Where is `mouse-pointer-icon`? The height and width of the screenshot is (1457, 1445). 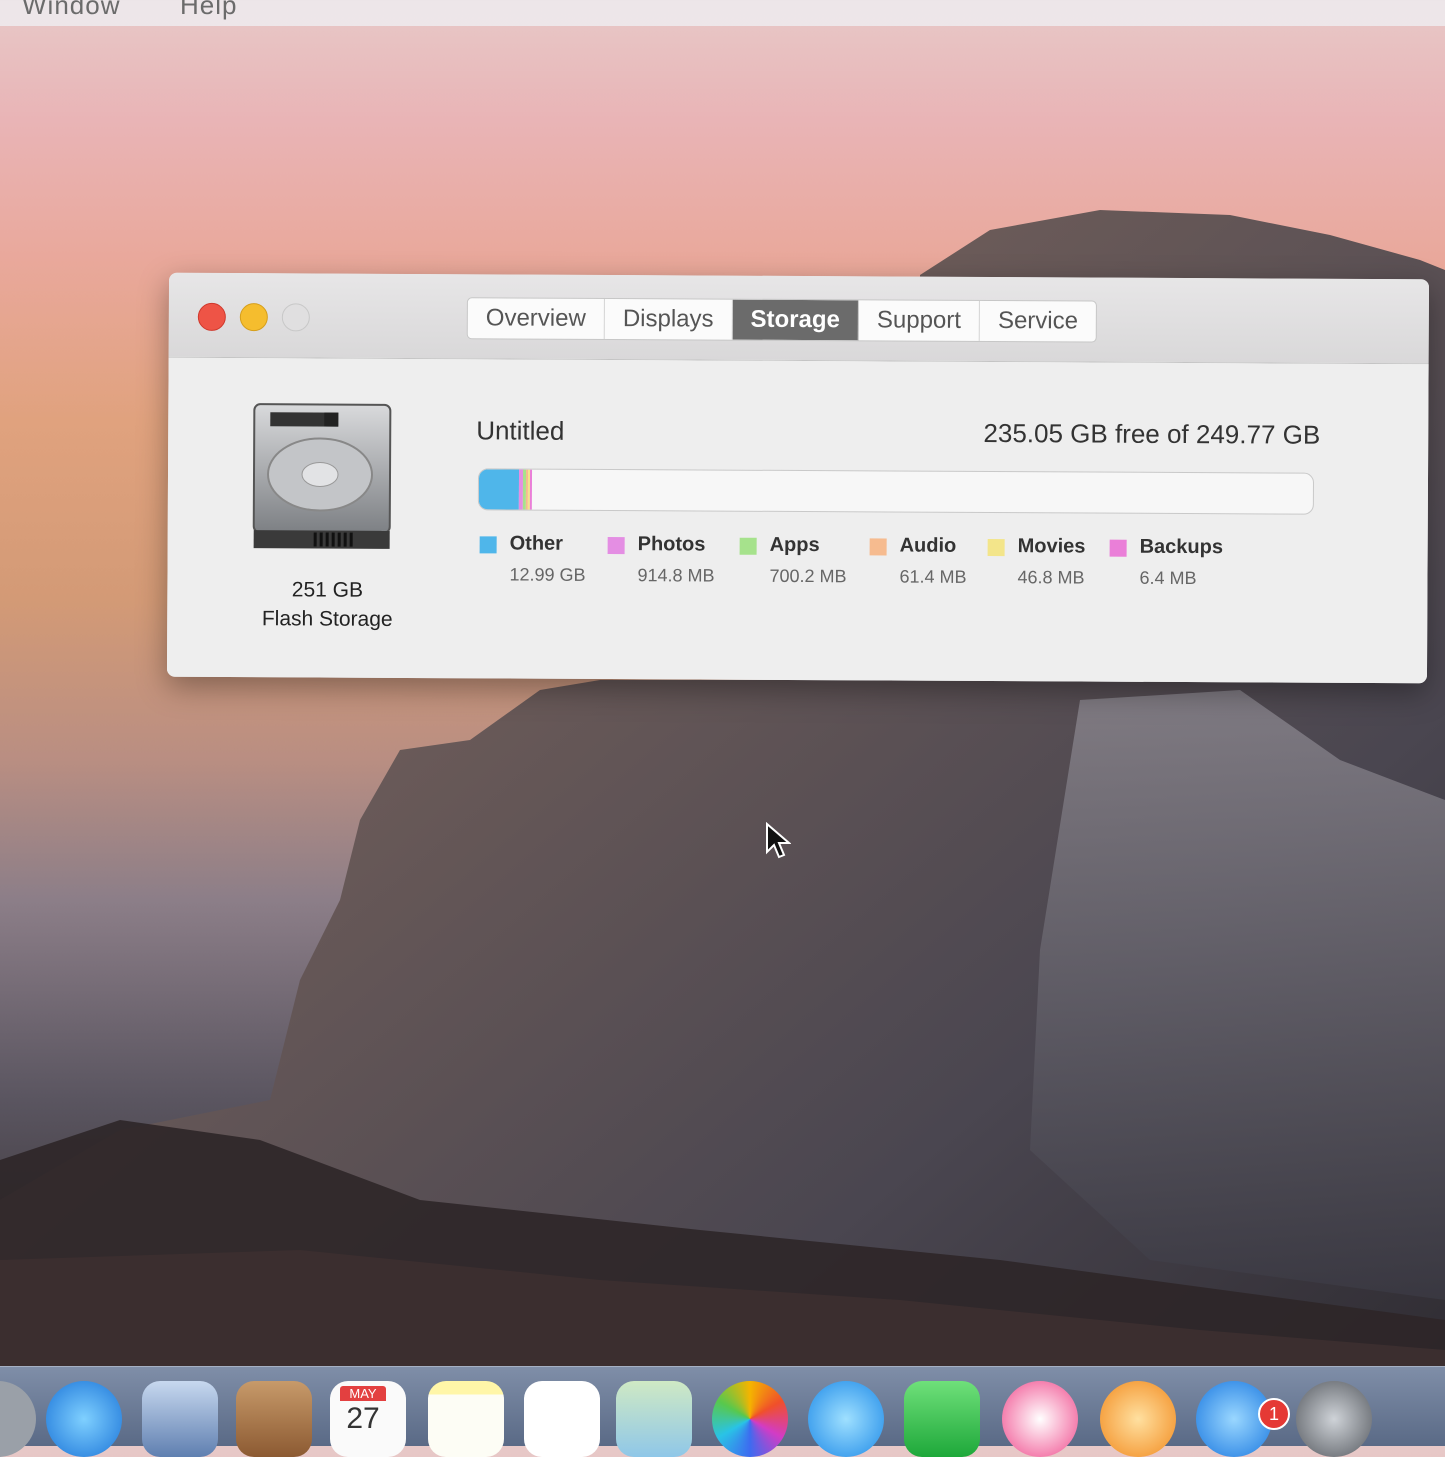 mouse-pointer-icon is located at coordinates (778, 840).